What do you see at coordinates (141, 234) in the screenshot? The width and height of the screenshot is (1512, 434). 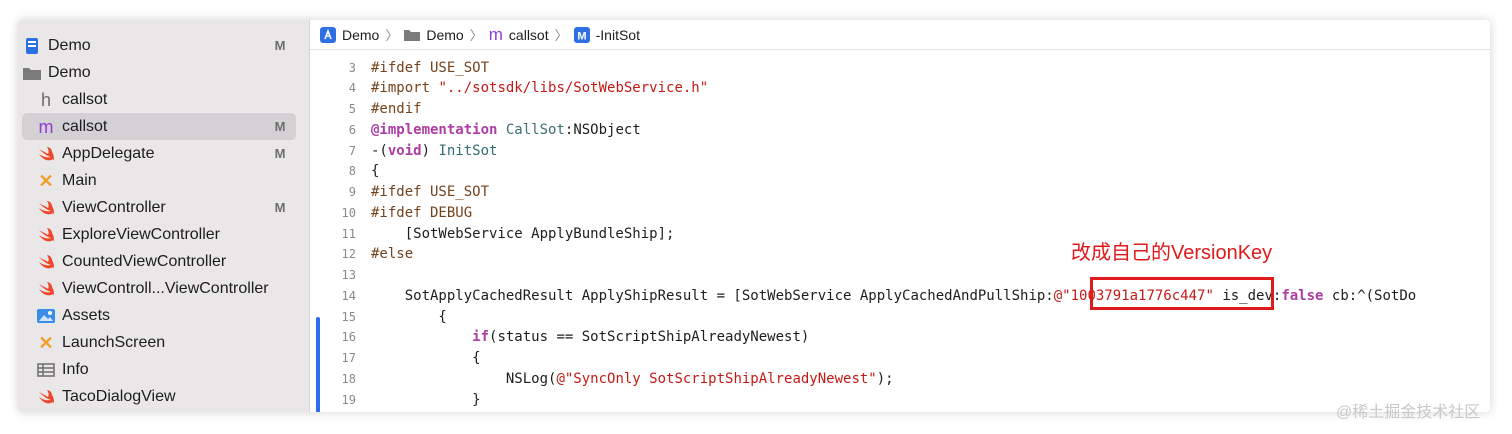 I see `nav-item-label: ExploreViewController` at bounding box center [141, 234].